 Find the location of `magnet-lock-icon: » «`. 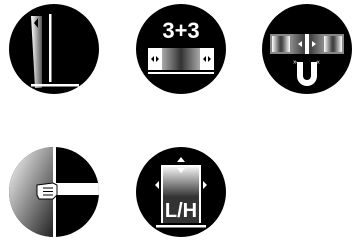

magnet-lock-icon: » « is located at coordinates (307, 49).